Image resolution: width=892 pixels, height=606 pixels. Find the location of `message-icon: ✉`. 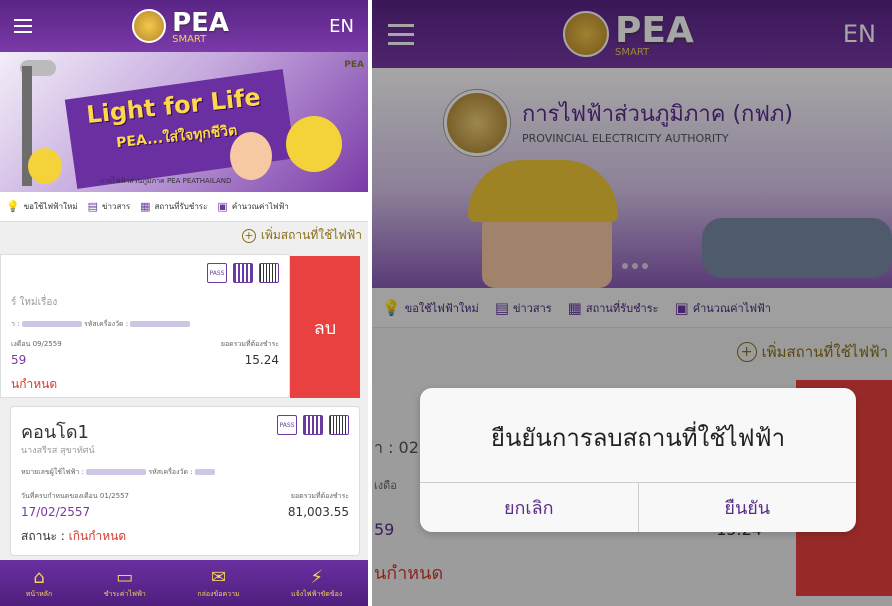

message-icon: ✉ is located at coordinates (218, 577).